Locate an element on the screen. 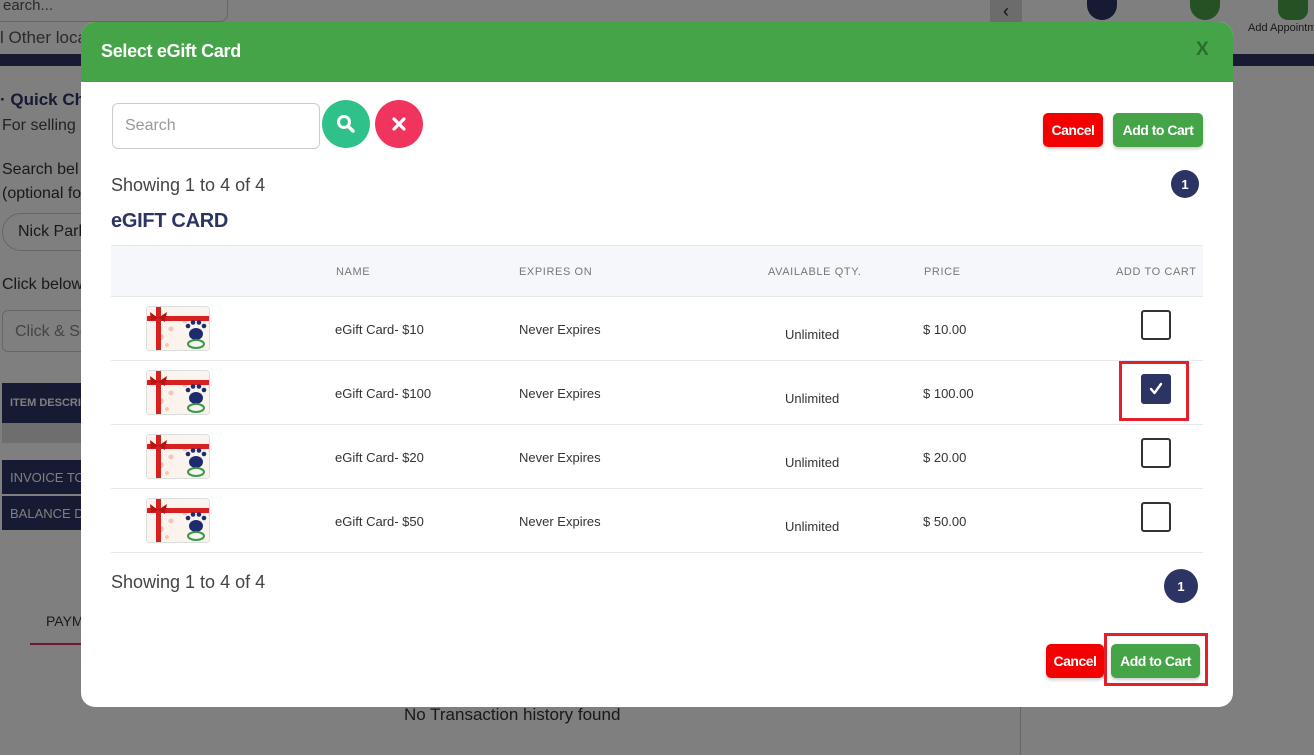 This screenshot has height=755, width=1314. card-price: $ 10.00 is located at coordinates (945, 329).